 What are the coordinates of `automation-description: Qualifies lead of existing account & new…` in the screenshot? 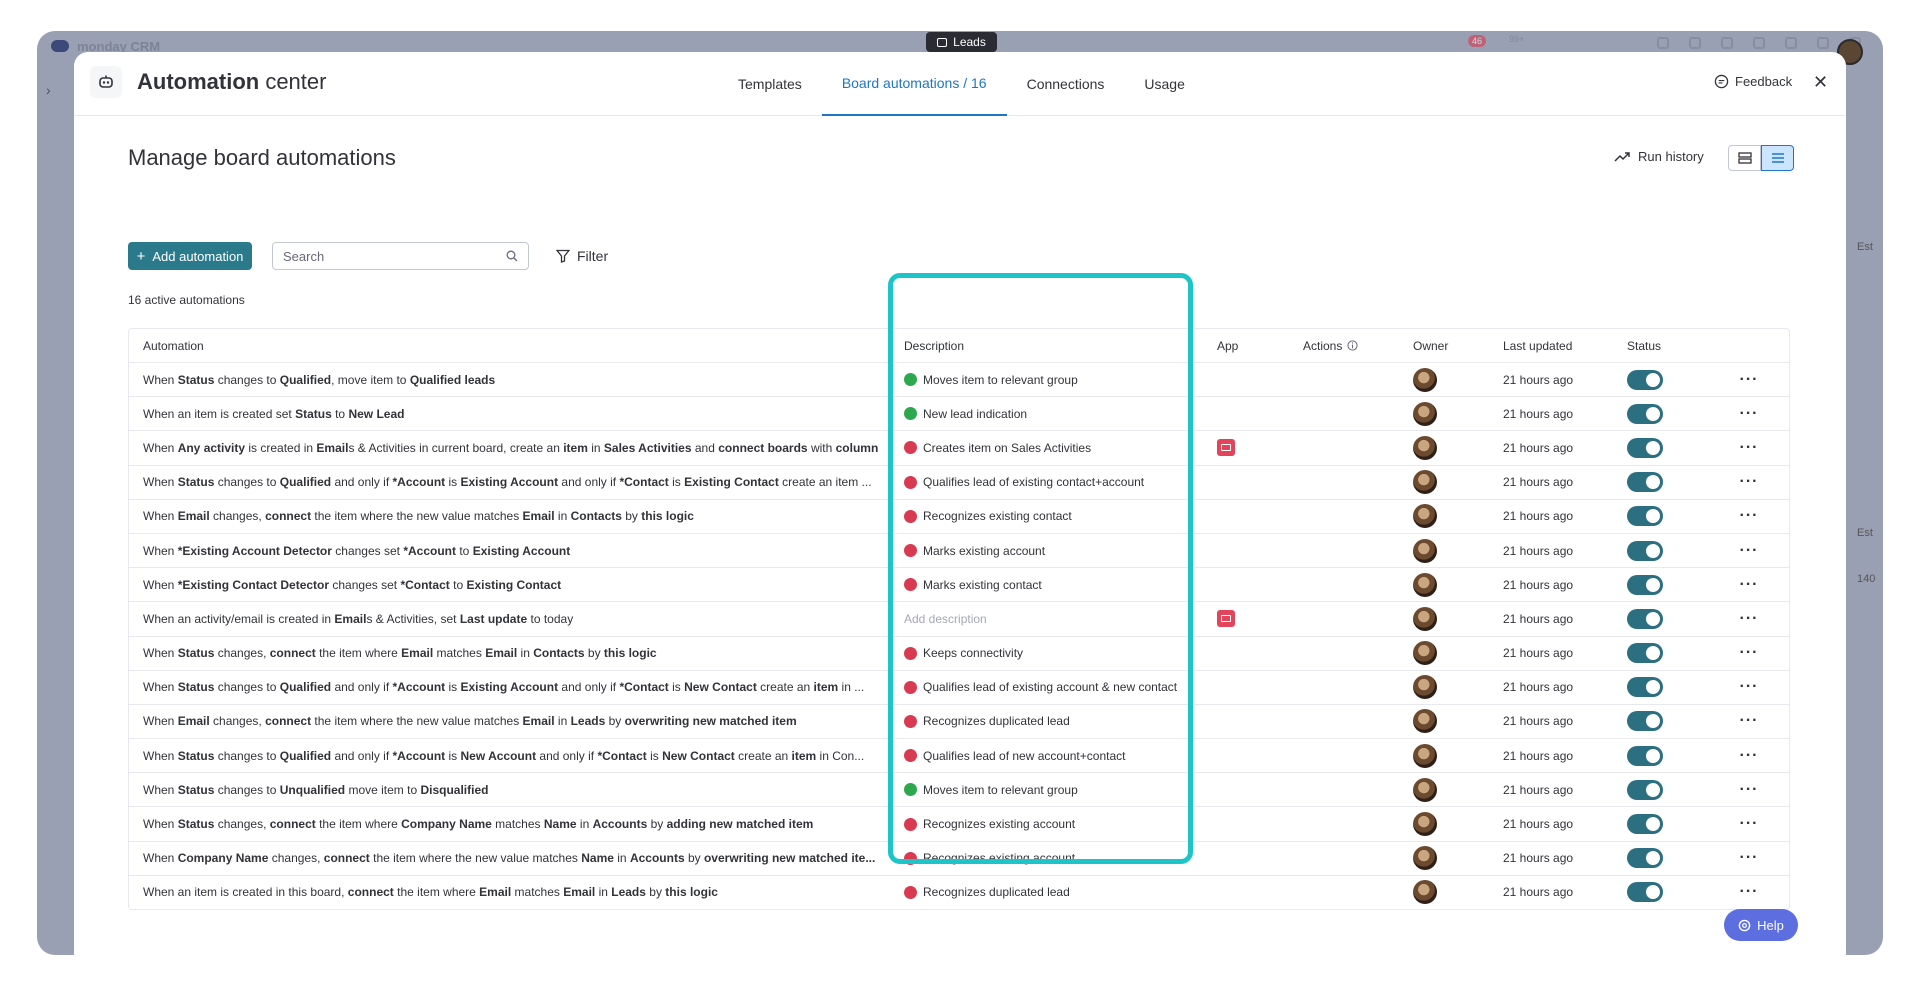 It's located at (1041, 687).